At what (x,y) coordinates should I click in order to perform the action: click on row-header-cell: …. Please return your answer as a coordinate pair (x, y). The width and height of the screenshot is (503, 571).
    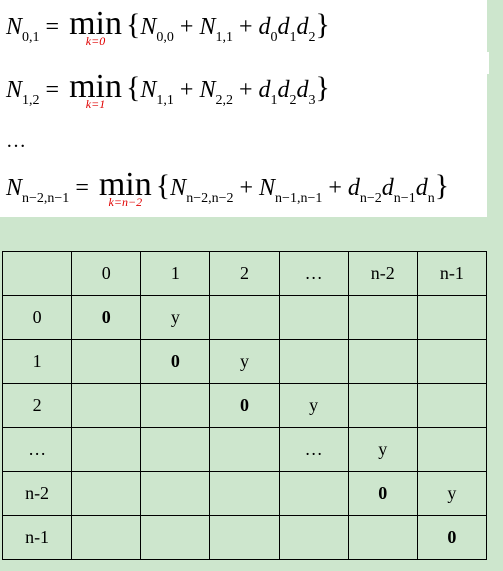
    Looking at the image, I should click on (37, 449).